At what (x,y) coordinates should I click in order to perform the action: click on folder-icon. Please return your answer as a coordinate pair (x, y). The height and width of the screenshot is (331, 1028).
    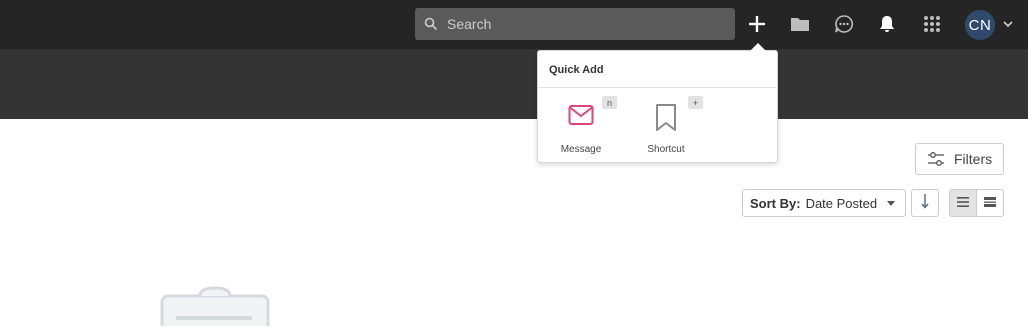
    Looking at the image, I should click on (800, 24).